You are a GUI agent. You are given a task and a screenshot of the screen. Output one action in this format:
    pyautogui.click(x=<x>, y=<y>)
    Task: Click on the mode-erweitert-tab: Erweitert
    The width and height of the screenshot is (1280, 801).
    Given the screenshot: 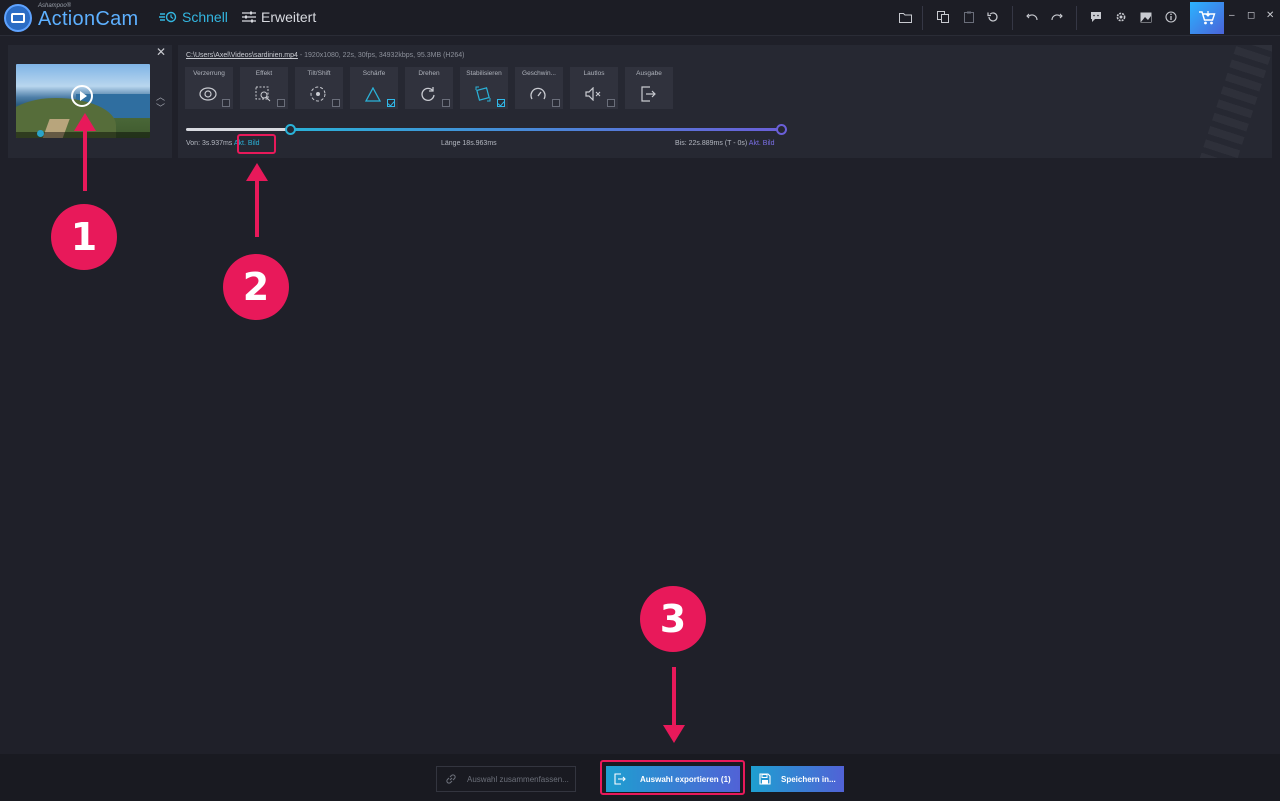 What is the action you would take?
    pyautogui.click(x=279, y=17)
    